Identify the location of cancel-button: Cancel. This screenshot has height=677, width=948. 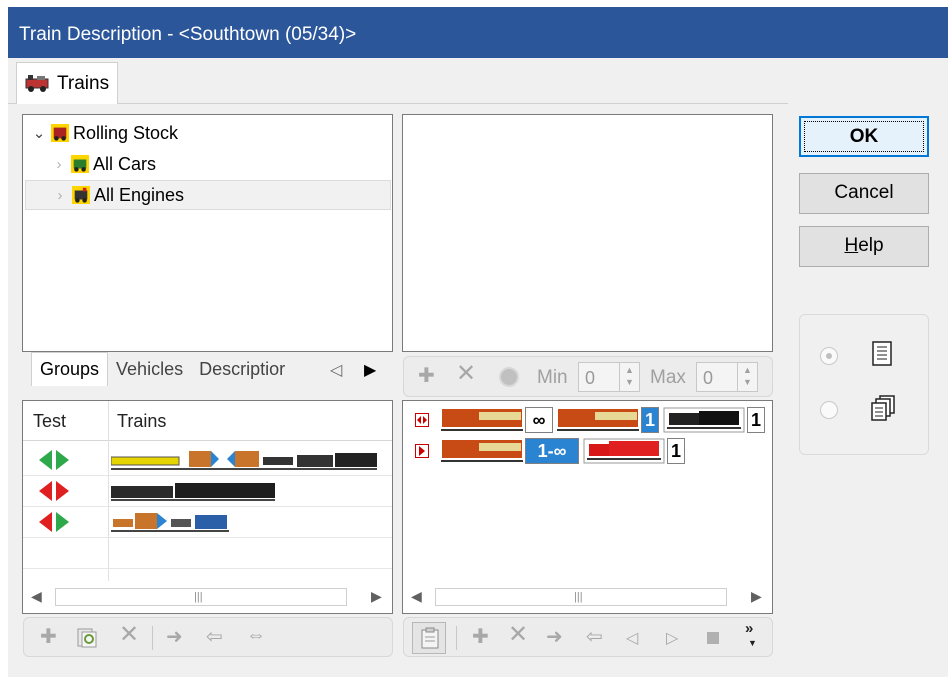
(864, 193).